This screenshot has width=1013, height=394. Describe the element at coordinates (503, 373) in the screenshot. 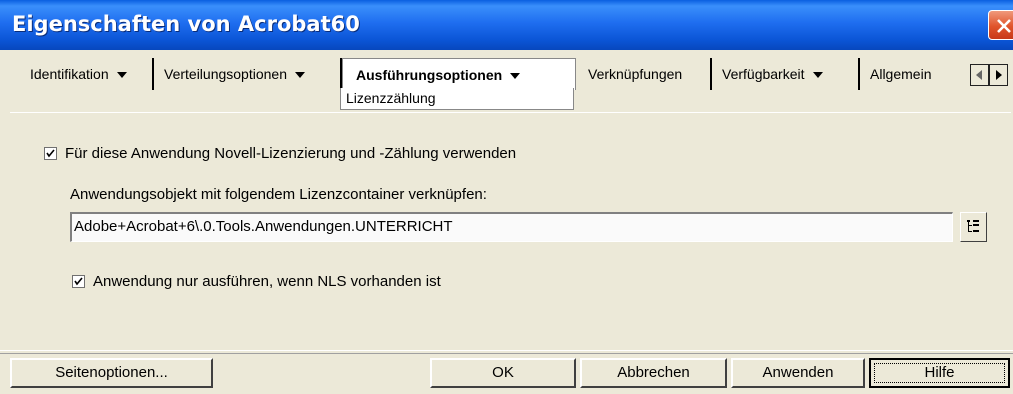

I see `ok-button: OK` at that location.